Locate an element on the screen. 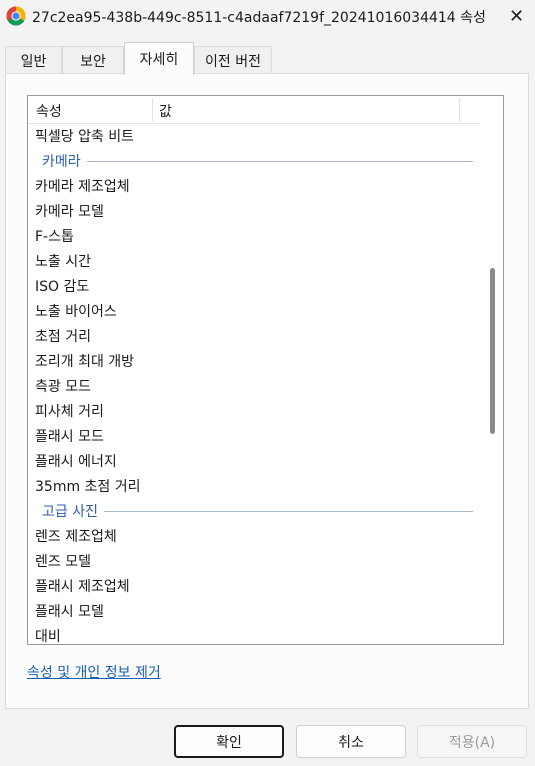 The image size is (535, 766). tab-label: 보안 is located at coordinates (93, 61).